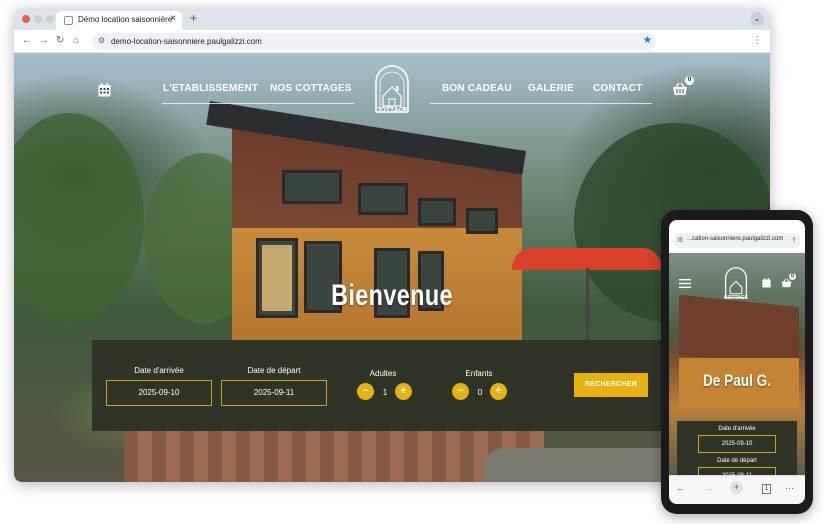 The image size is (826, 524). I want to click on back-icon: ←, so click(27, 40).